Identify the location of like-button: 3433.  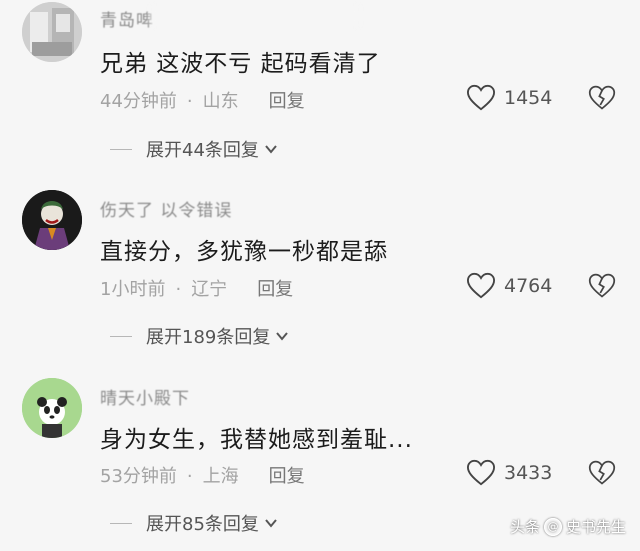
(509, 473).